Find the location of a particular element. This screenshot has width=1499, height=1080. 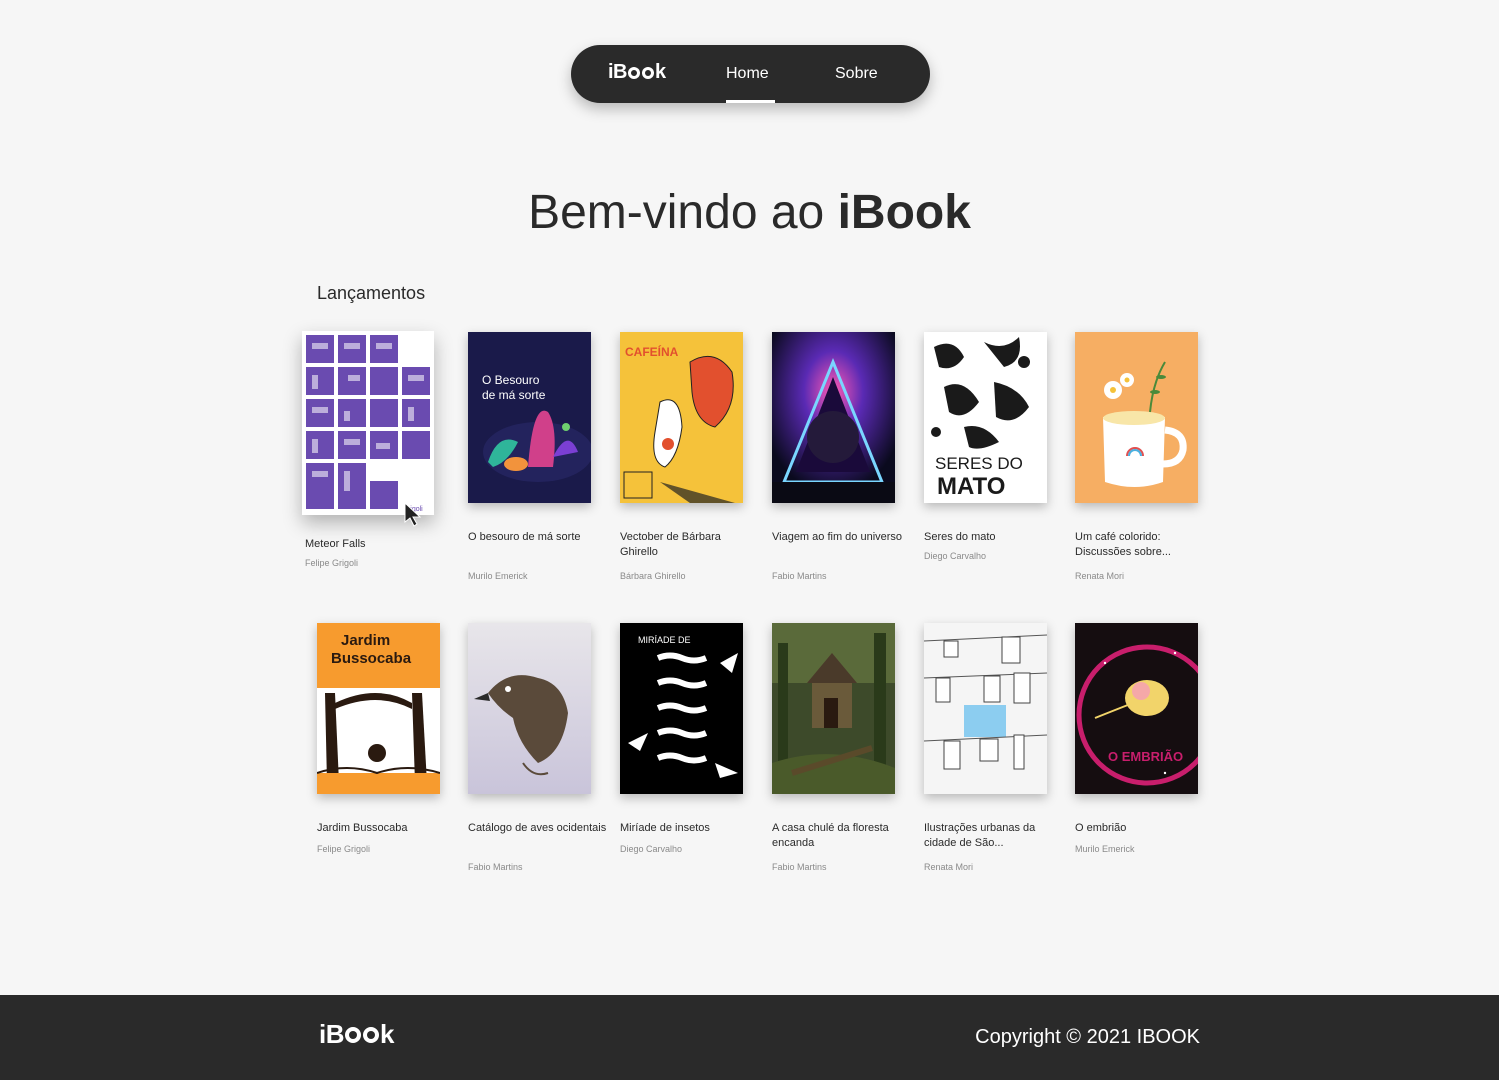

book-title: O besouro de má sorte is located at coordinates (538, 537).